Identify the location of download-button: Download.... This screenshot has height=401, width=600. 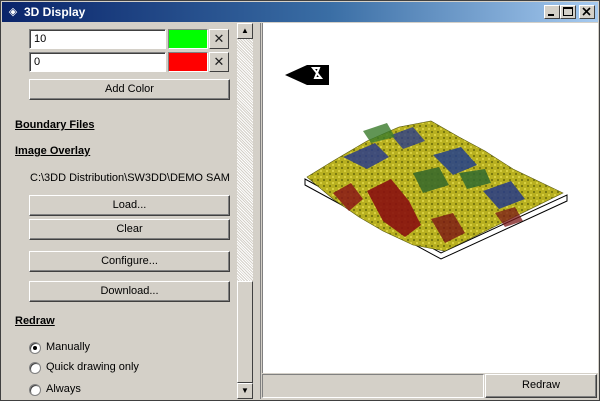
(129, 291).